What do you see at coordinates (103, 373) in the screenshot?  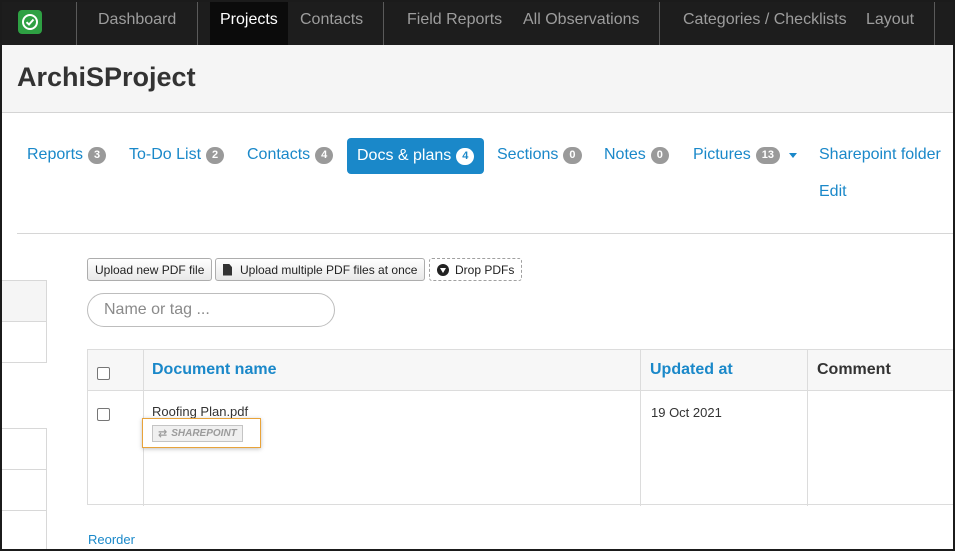 I see `select-all-checkbox` at bounding box center [103, 373].